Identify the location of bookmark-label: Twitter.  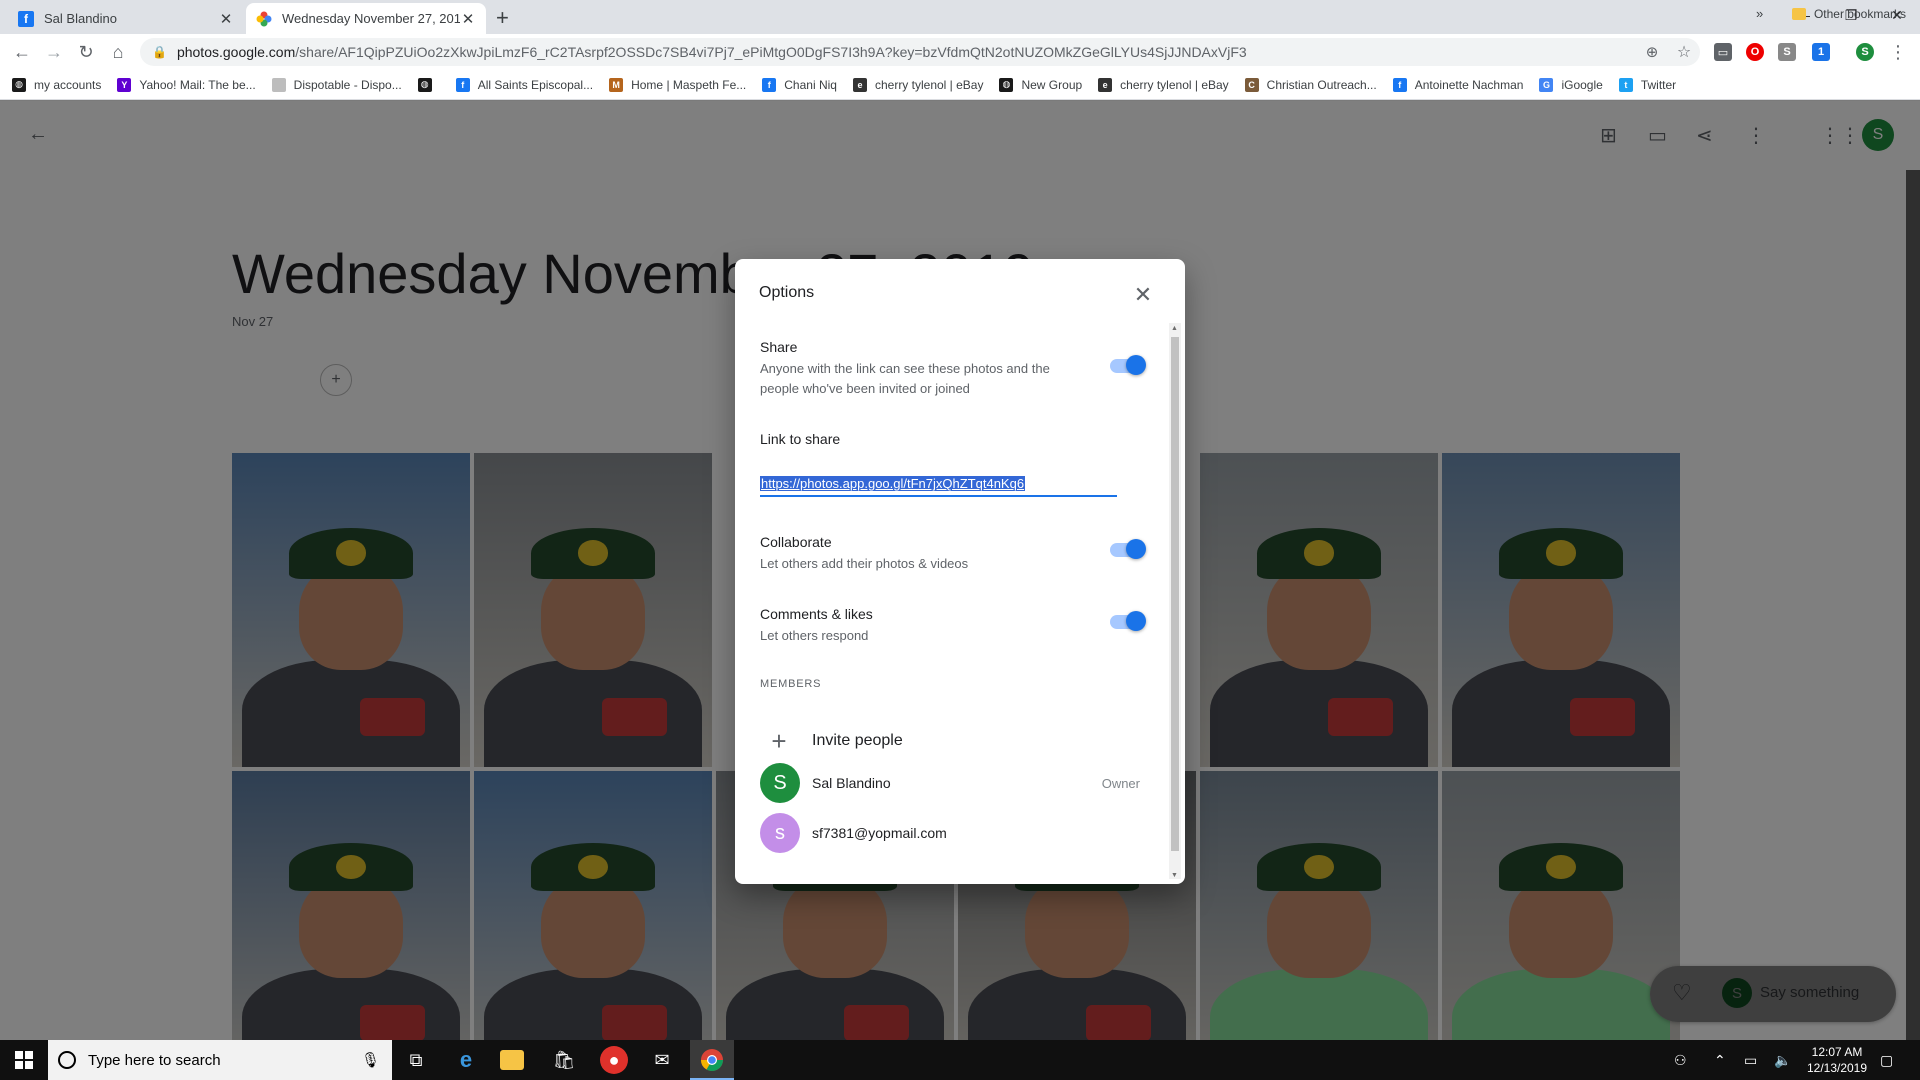
(1658, 84).